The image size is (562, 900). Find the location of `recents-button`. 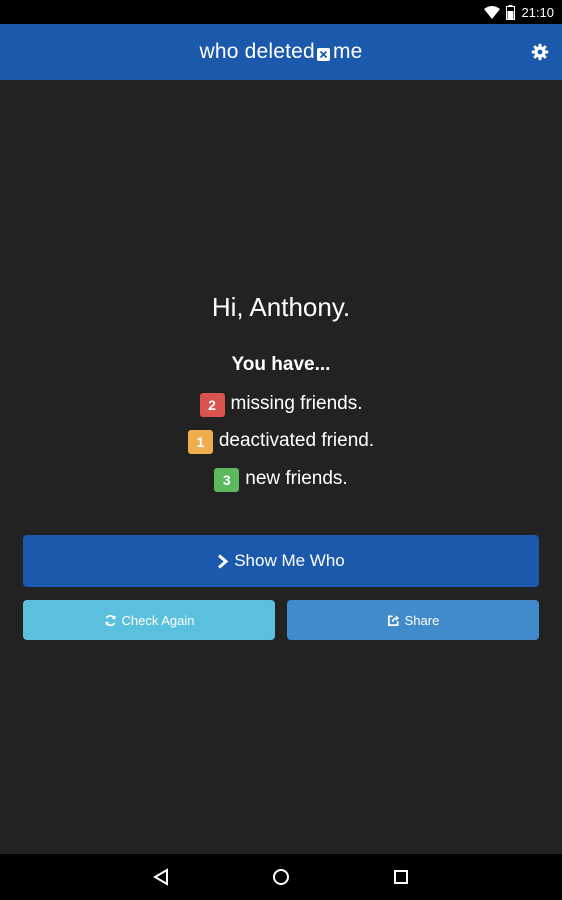

recents-button is located at coordinates (401, 877).